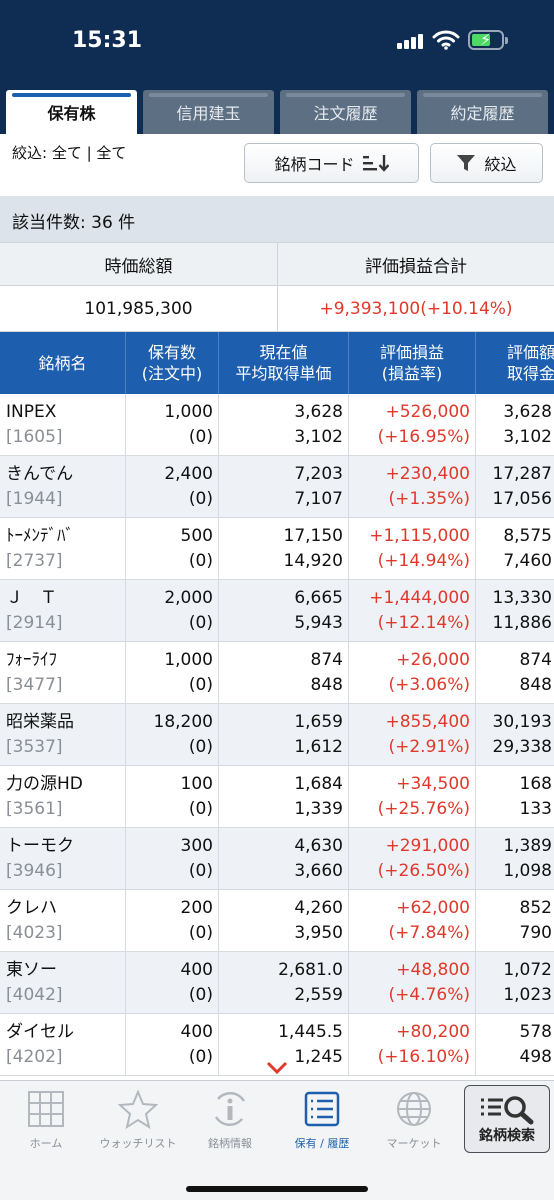  Describe the element at coordinates (412, 983) in the screenshot. I see `pl-cell: +48,800 (+4.76%)` at that location.